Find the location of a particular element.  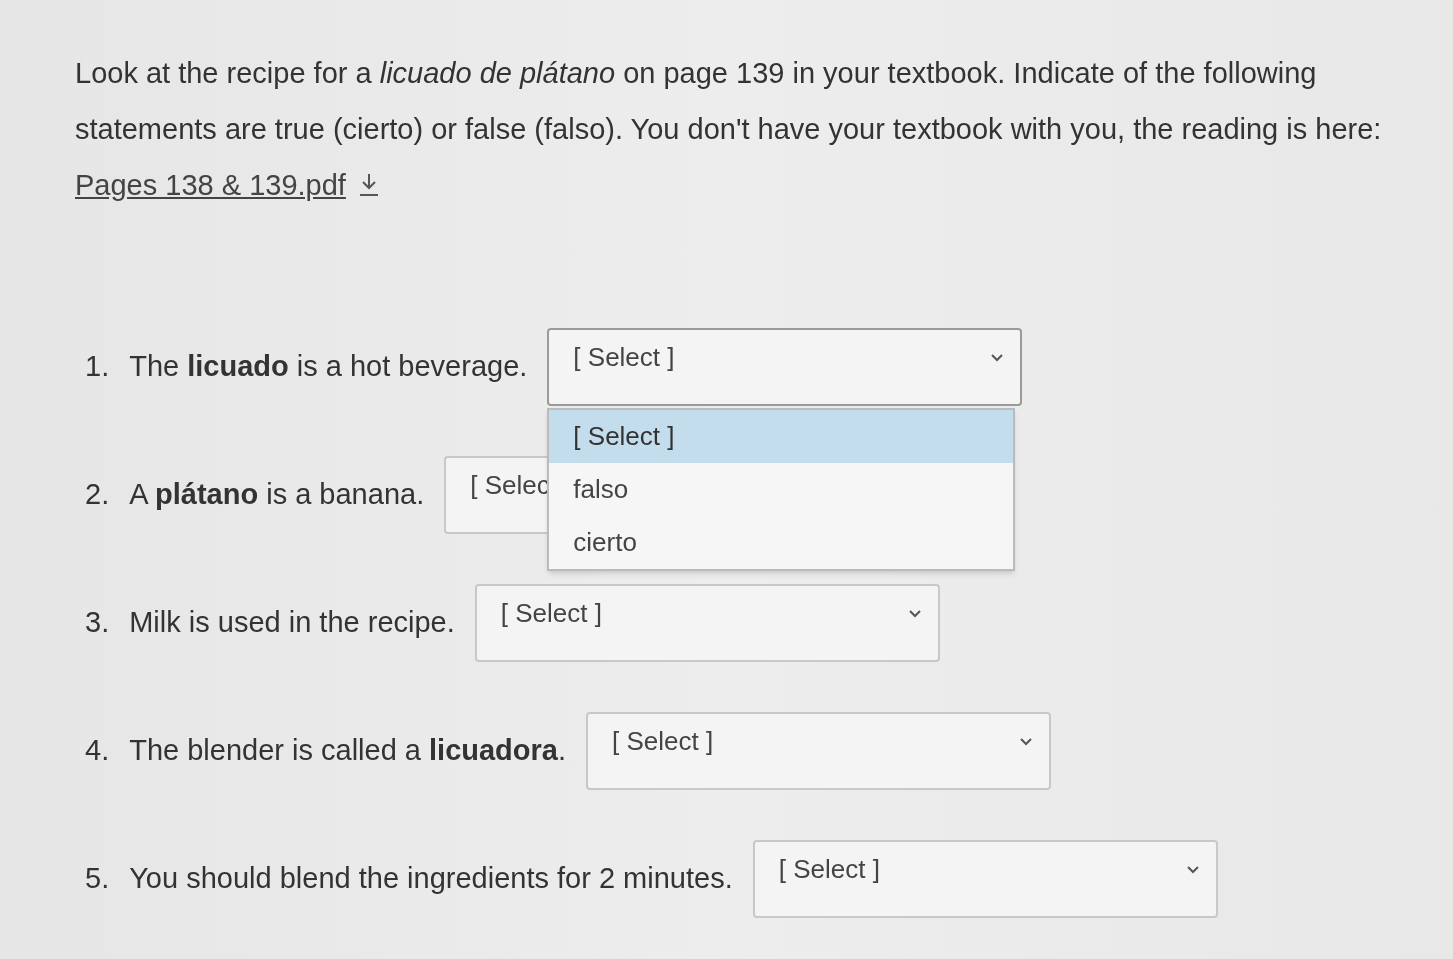

question-text: Milk is used in the recipe. is located at coordinates (292, 623).